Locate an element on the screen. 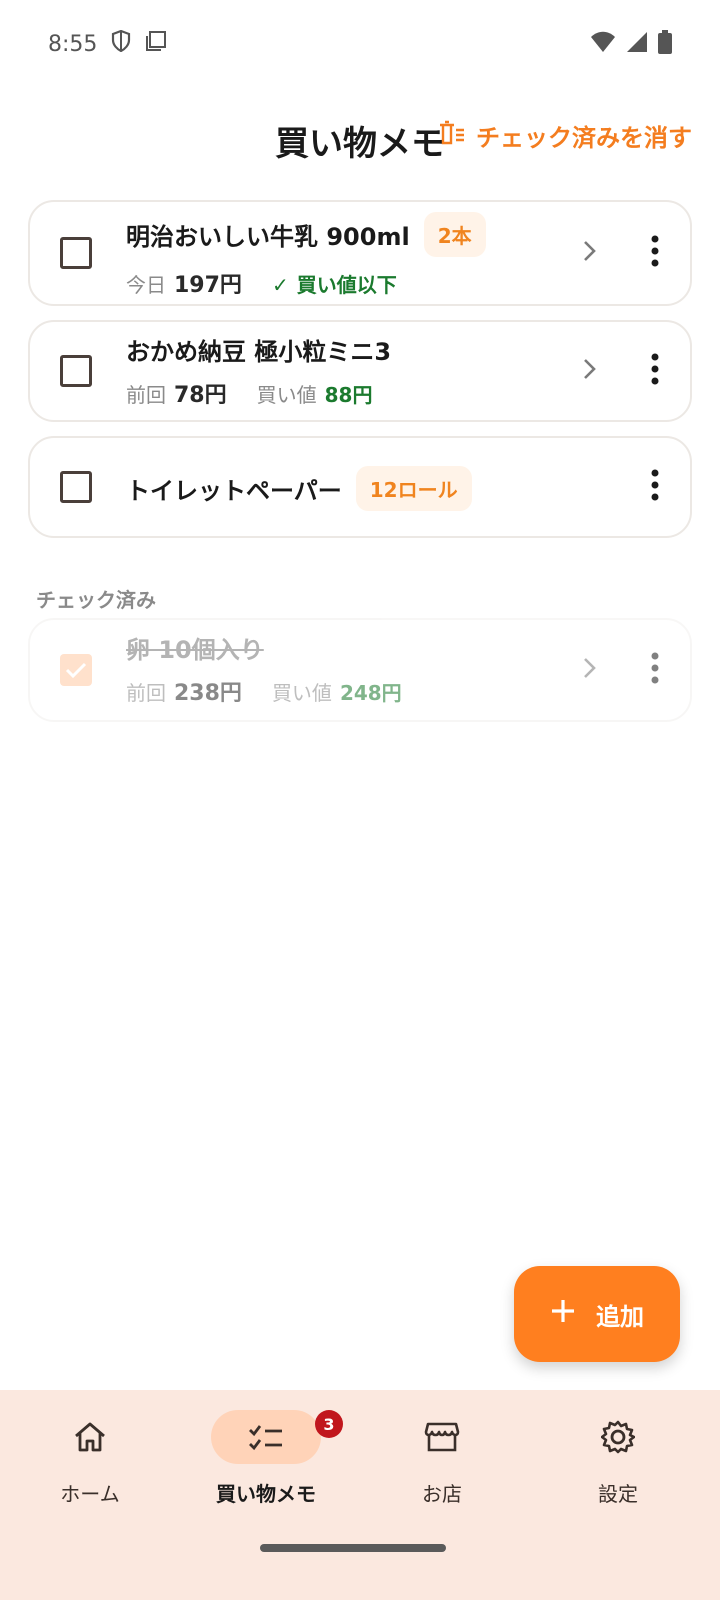 The width and height of the screenshot is (720, 1600). battery-icon is located at coordinates (665, 44).